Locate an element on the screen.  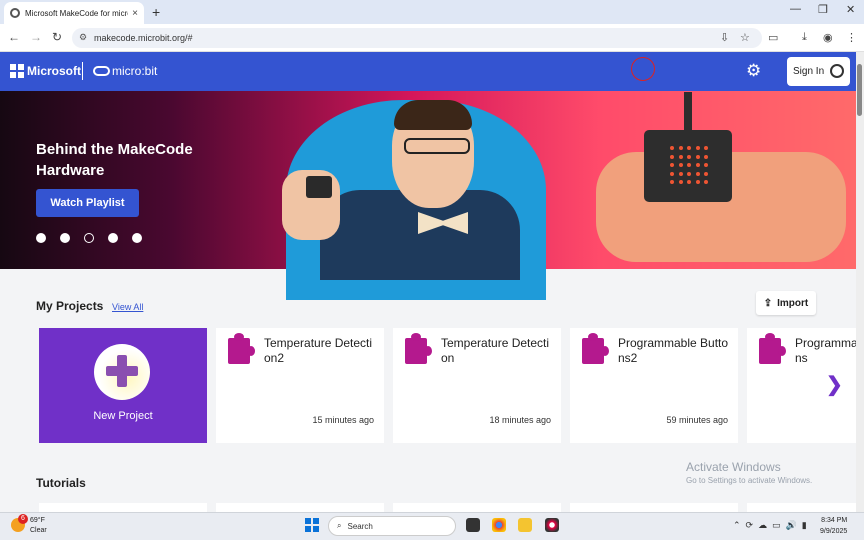
clock-time: 8:34 PM is located at coordinates (834, 520).